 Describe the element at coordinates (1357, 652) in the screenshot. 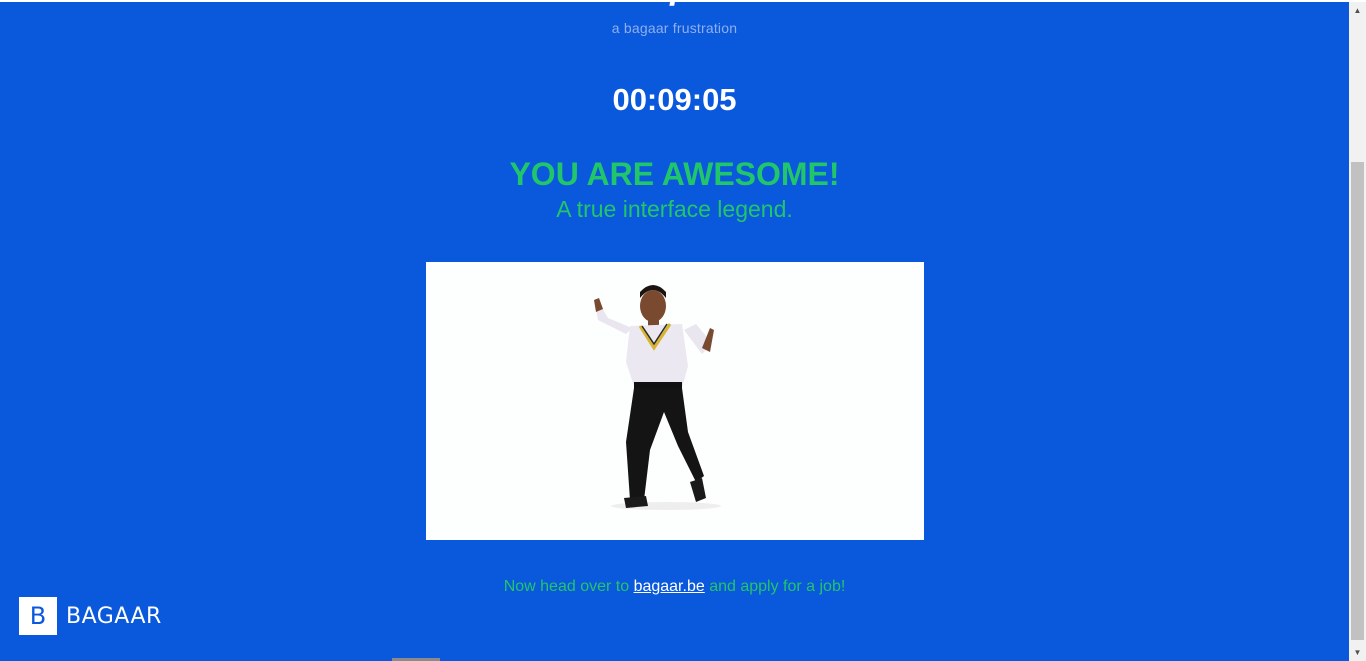

I see `scroll-down-arrow-icon: ▼` at that location.